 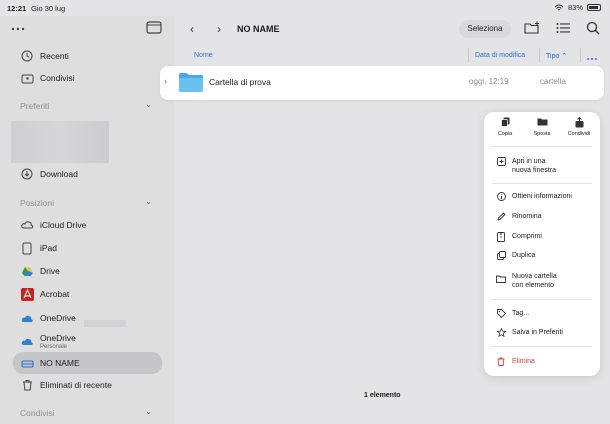 What do you see at coordinates (575, 7) in the screenshot?
I see `battery-percent: 83%` at bounding box center [575, 7].